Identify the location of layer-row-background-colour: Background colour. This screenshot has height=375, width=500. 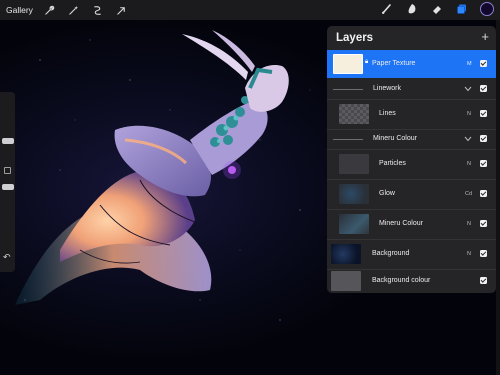
(411, 281).